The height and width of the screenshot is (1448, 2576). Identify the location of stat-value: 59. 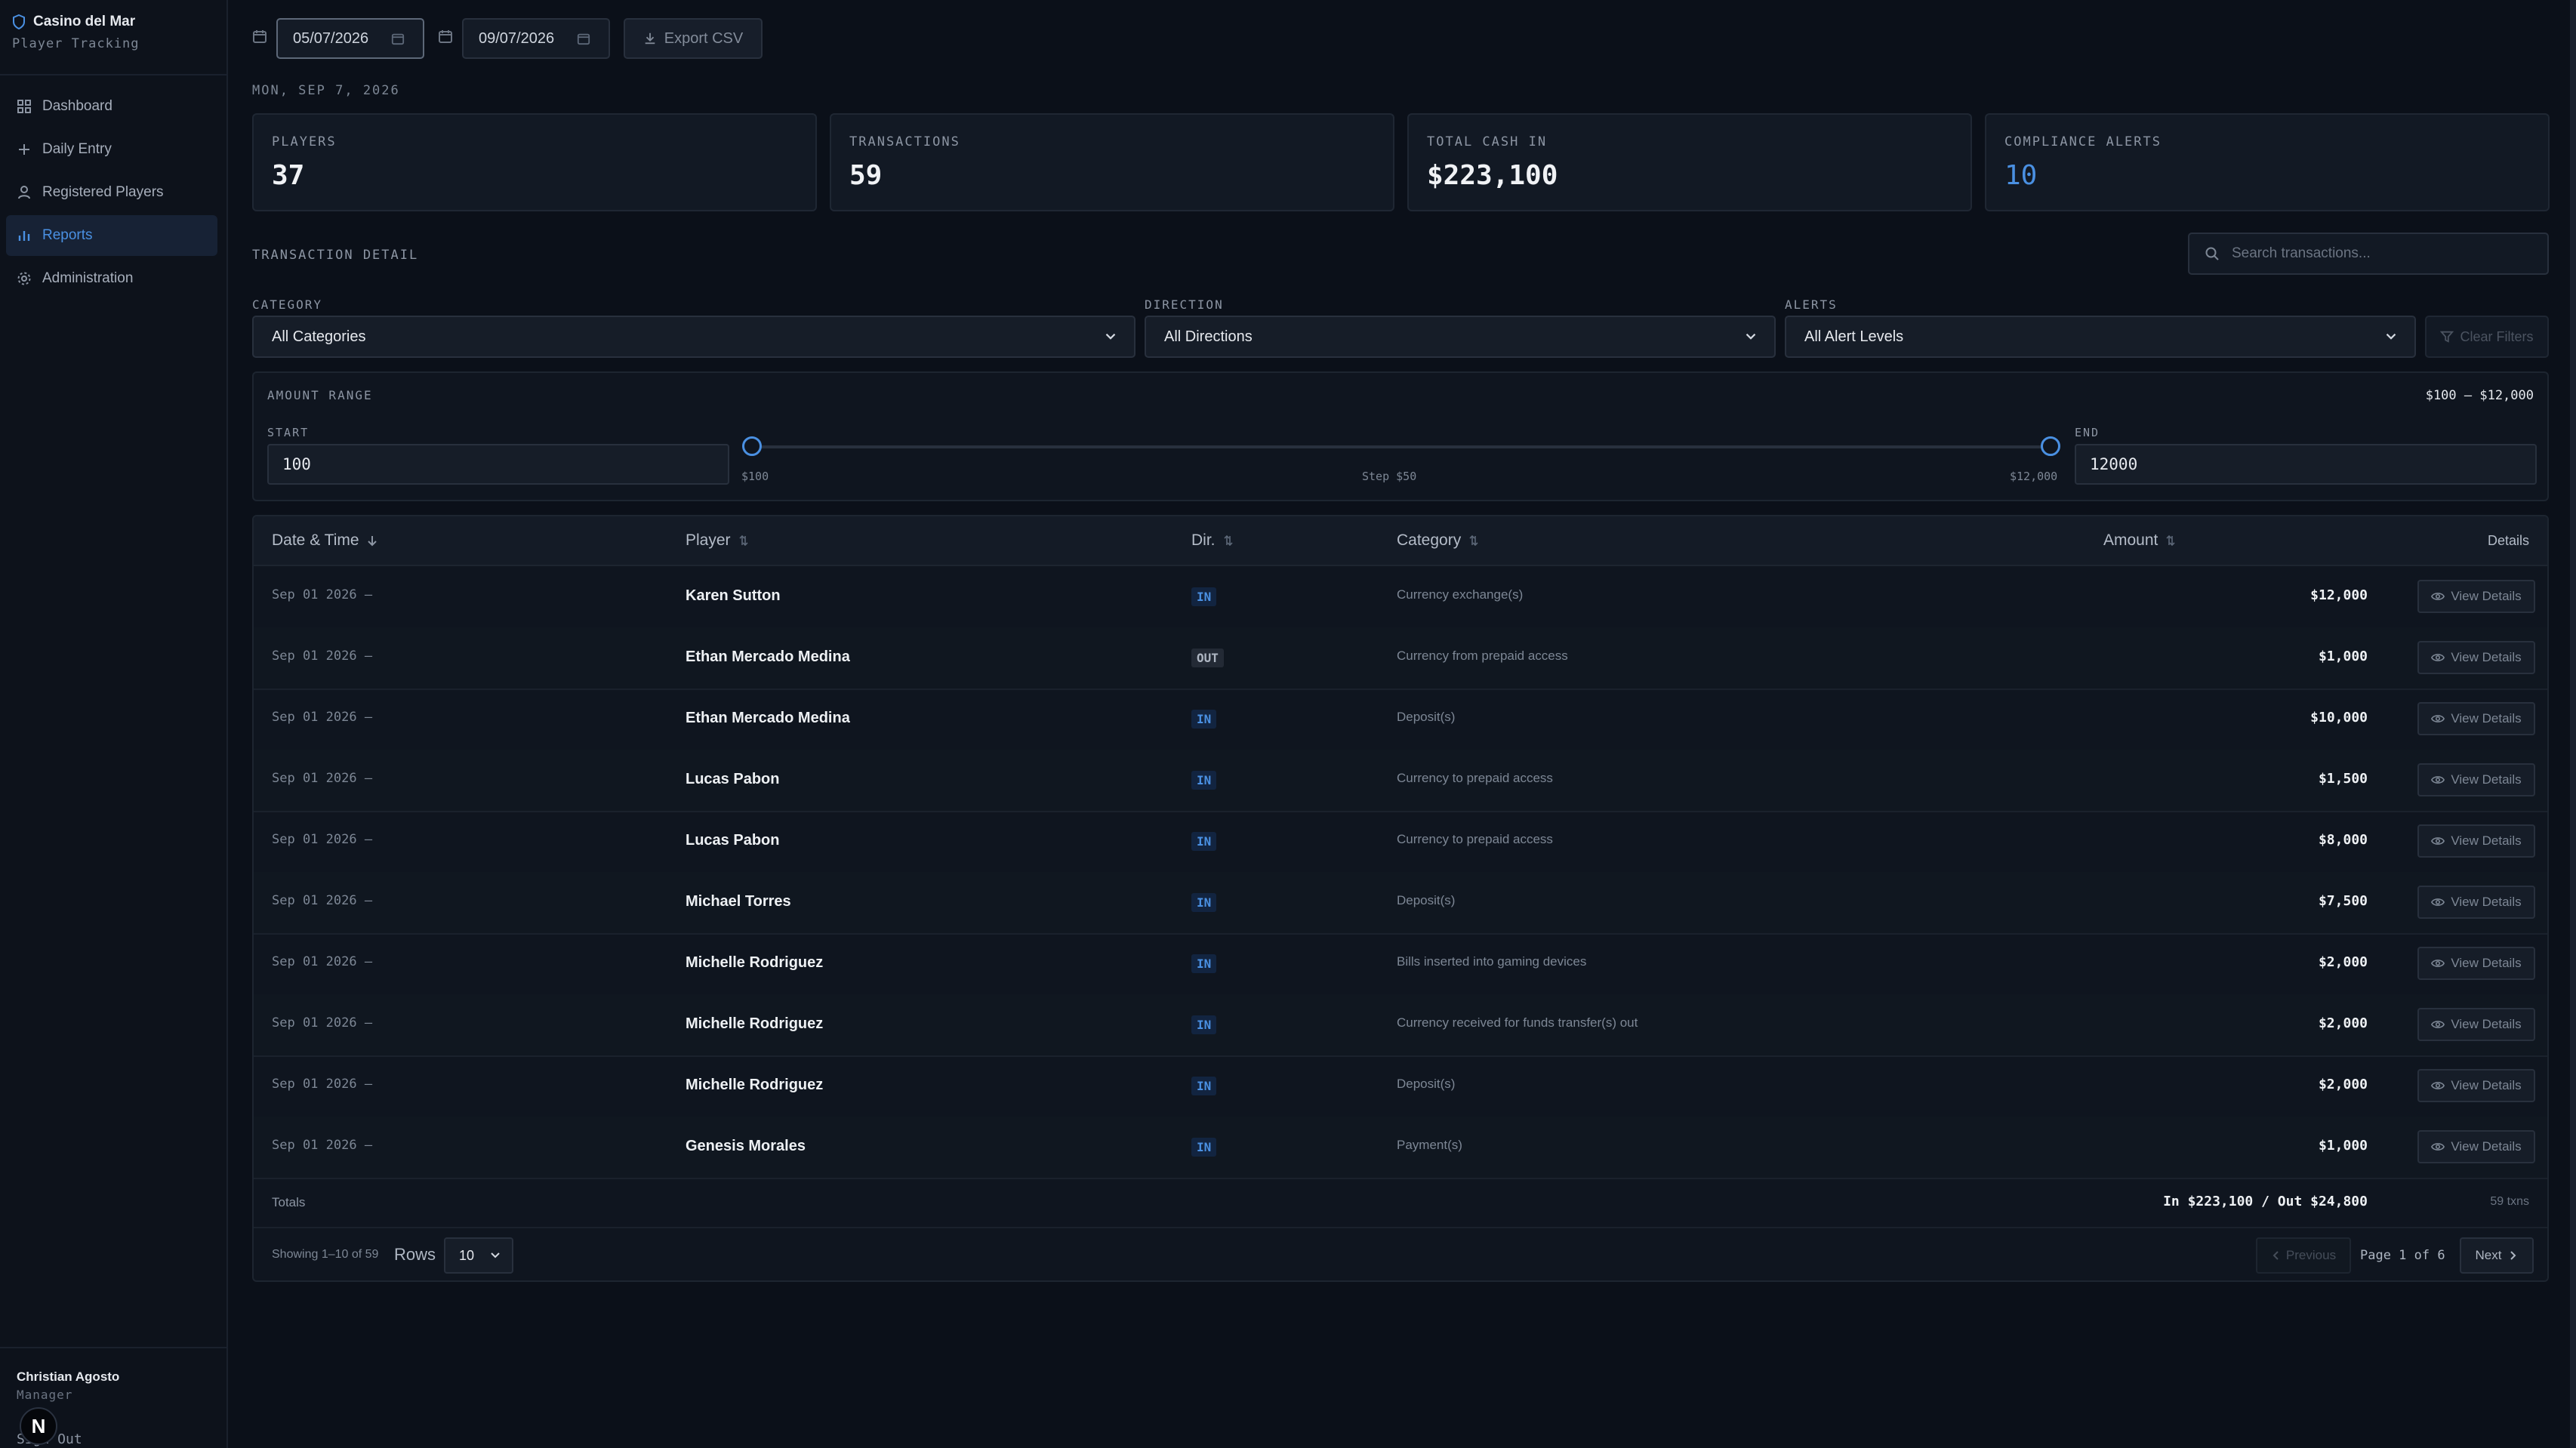
(866, 175).